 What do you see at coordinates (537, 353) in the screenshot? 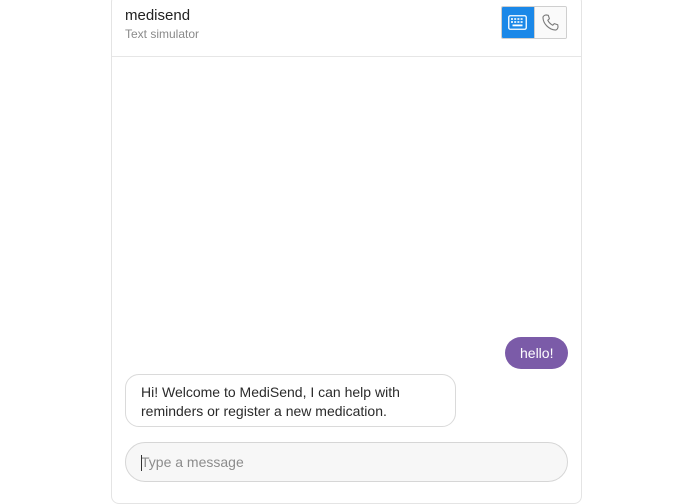
I see `outgoing-message-bubble: hello!` at bounding box center [537, 353].